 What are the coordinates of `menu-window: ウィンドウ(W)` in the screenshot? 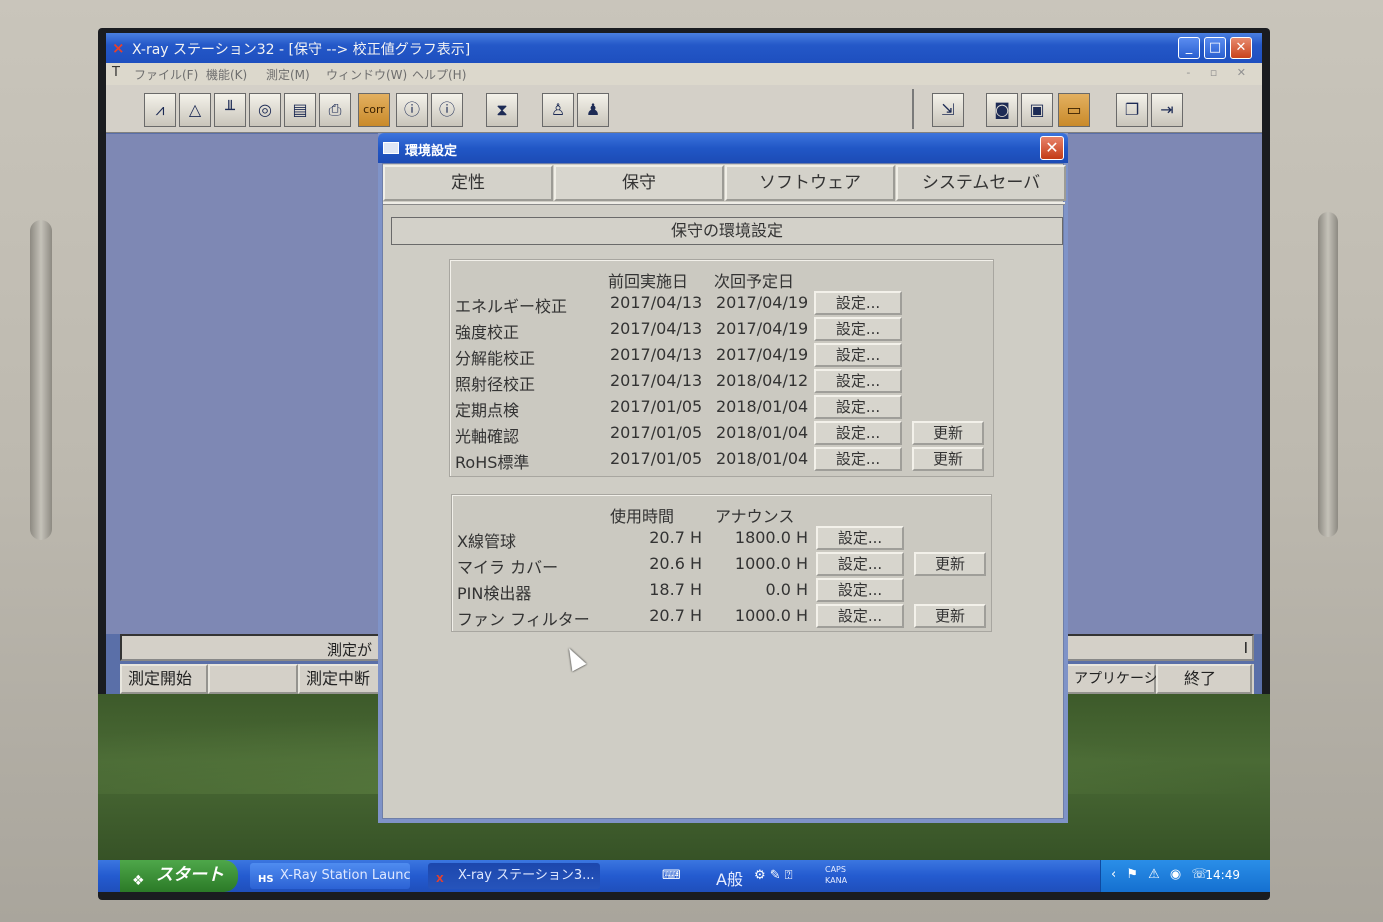 It's located at (366, 74).